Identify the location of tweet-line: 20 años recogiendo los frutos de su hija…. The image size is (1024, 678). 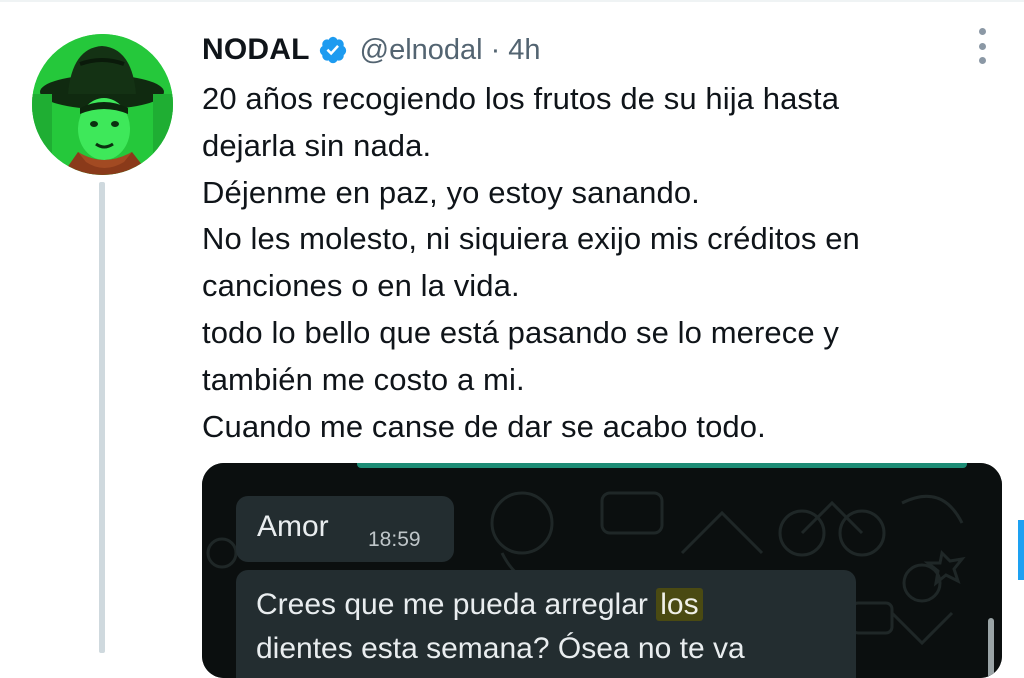
(521, 98).